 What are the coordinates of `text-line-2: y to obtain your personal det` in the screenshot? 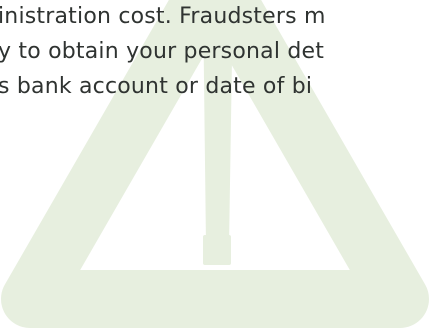 It's located at (162, 51).